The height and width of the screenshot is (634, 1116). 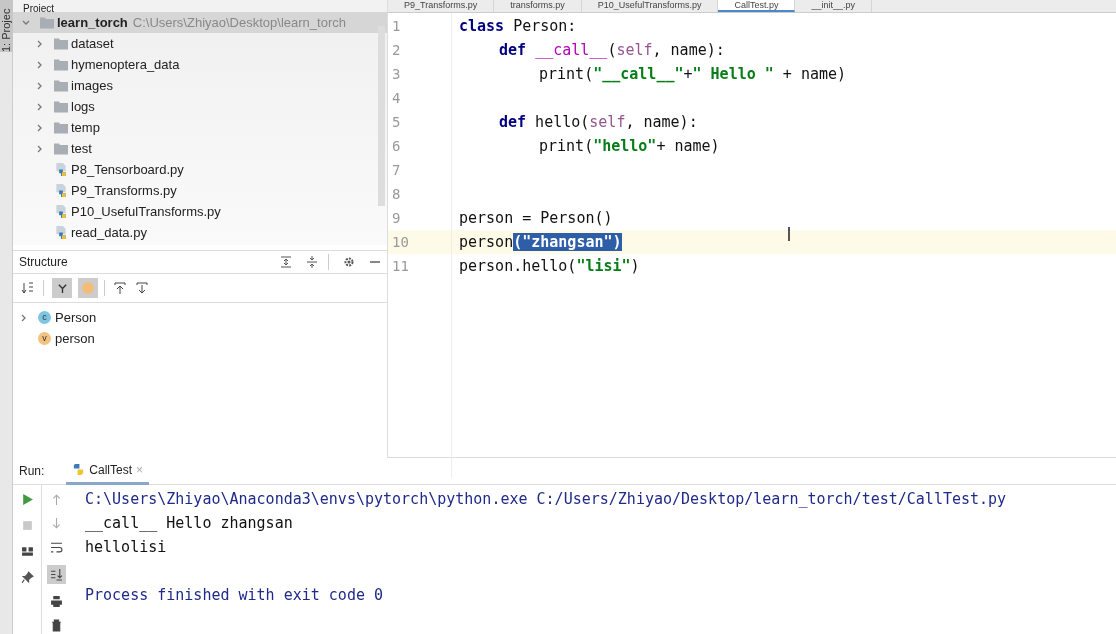 I want to click on tree-item: P9_Transforms.py, so click(x=124, y=190).